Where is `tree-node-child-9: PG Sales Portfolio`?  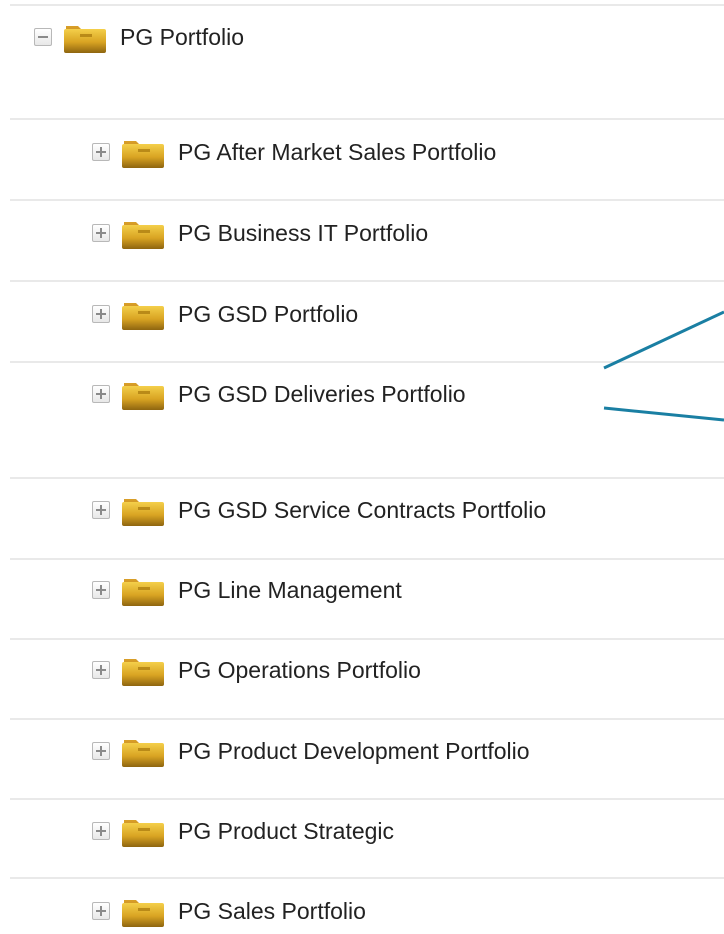
tree-node-child-9: PG Sales Portfolio is located at coordinates (229, 911).